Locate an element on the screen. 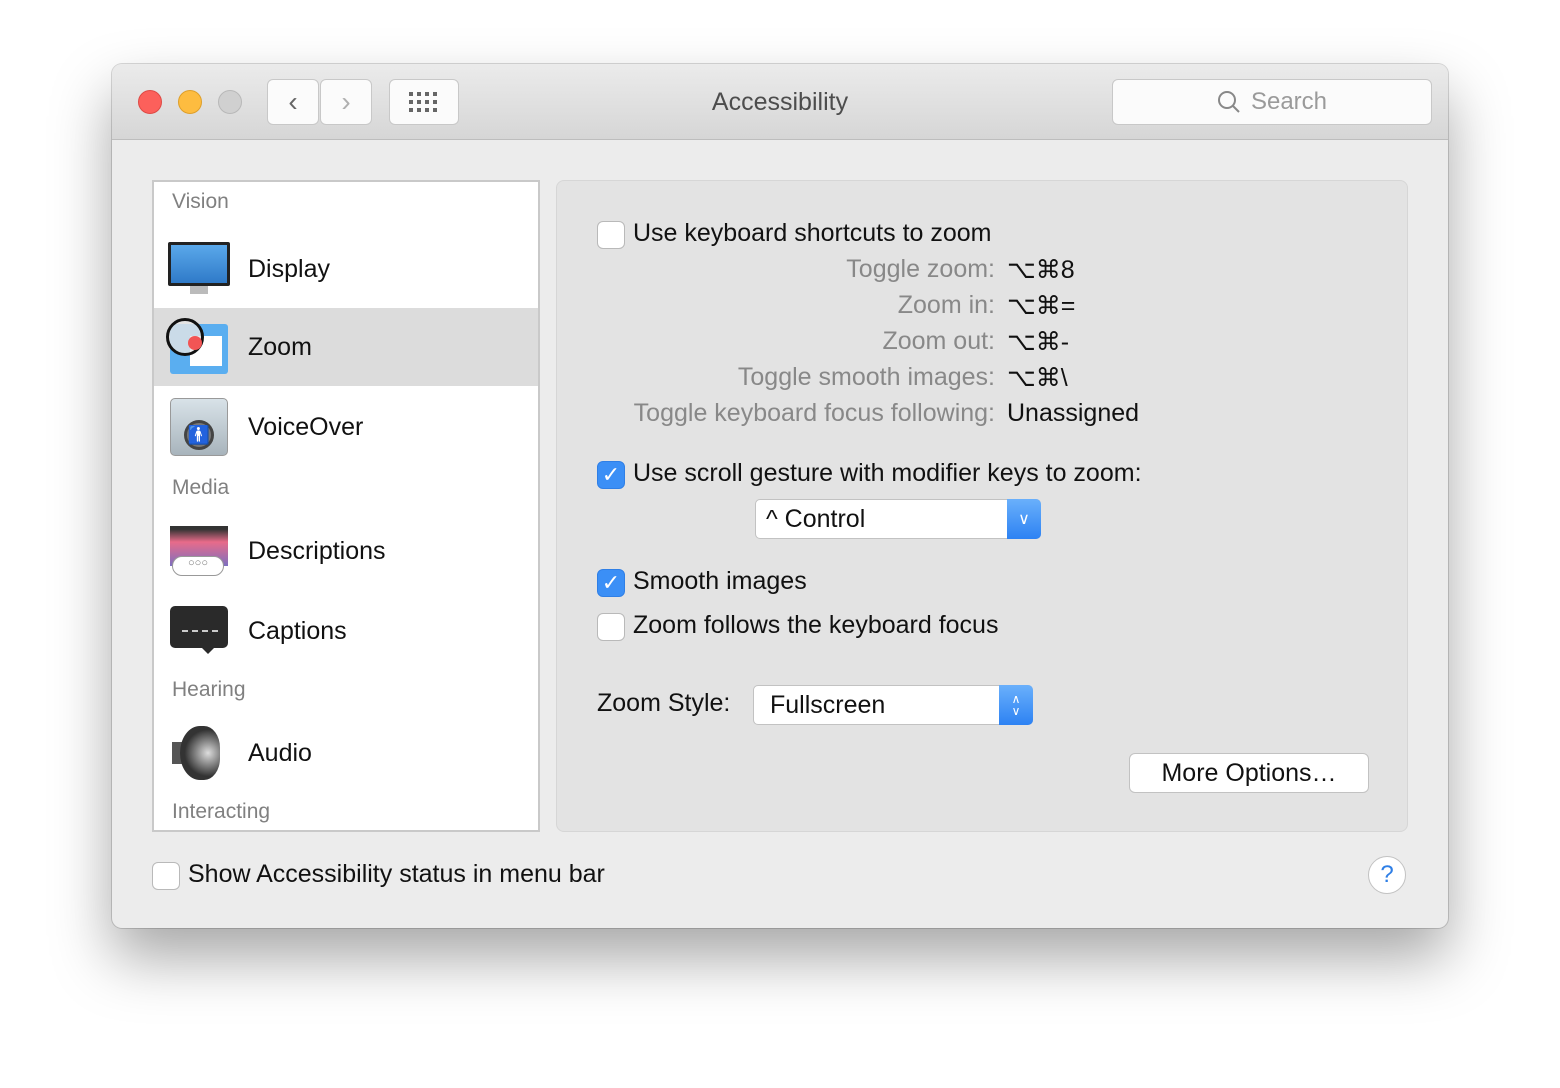 The width and height of the screenshot is (1560, 1088). shortcut-keys: ⌥⌘\ is located at coordinates (1037, 378).